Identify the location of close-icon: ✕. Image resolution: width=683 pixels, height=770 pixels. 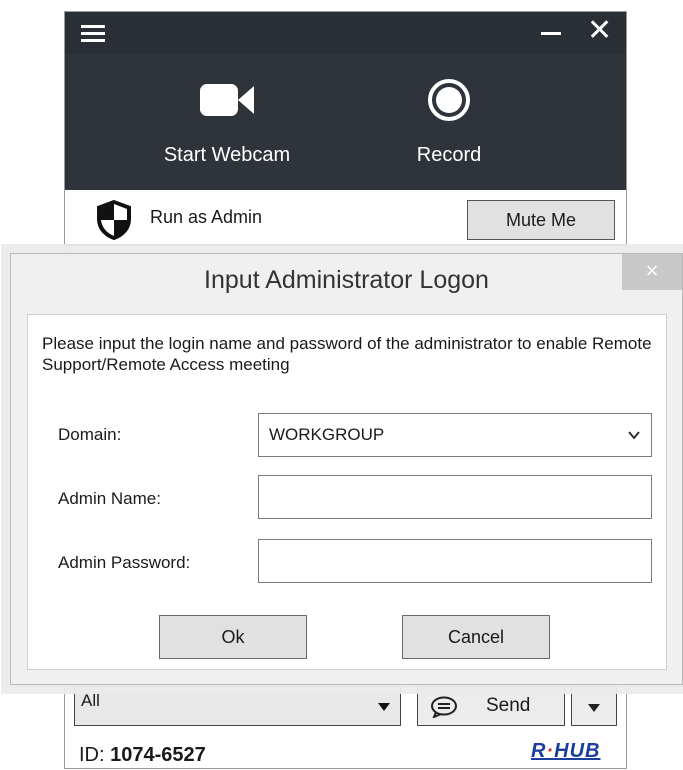
(599, 31).